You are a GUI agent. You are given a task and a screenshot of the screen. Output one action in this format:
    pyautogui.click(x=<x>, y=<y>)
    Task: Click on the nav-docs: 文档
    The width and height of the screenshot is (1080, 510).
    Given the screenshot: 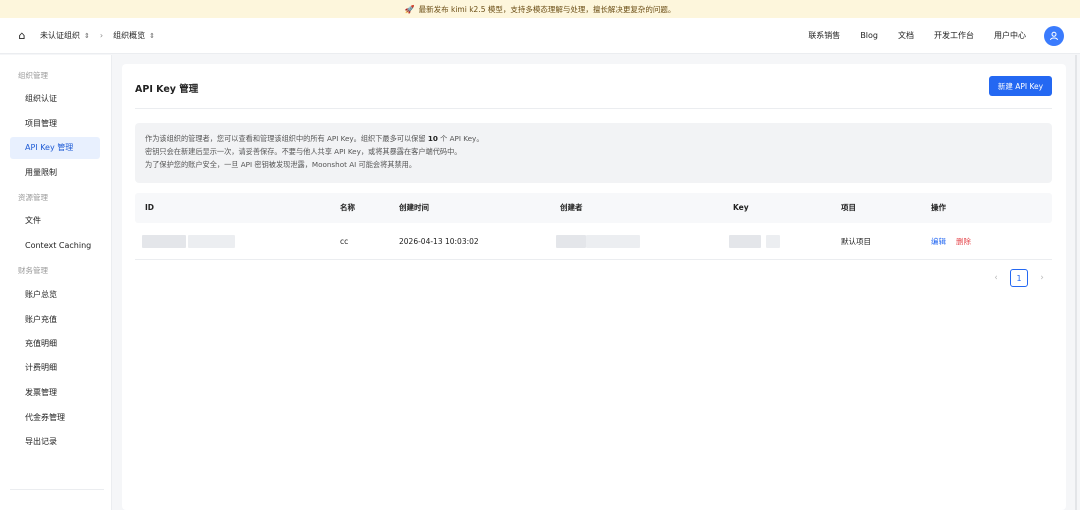 What is the action you would take?
    pyautogui.click(x=906, y=35)
    